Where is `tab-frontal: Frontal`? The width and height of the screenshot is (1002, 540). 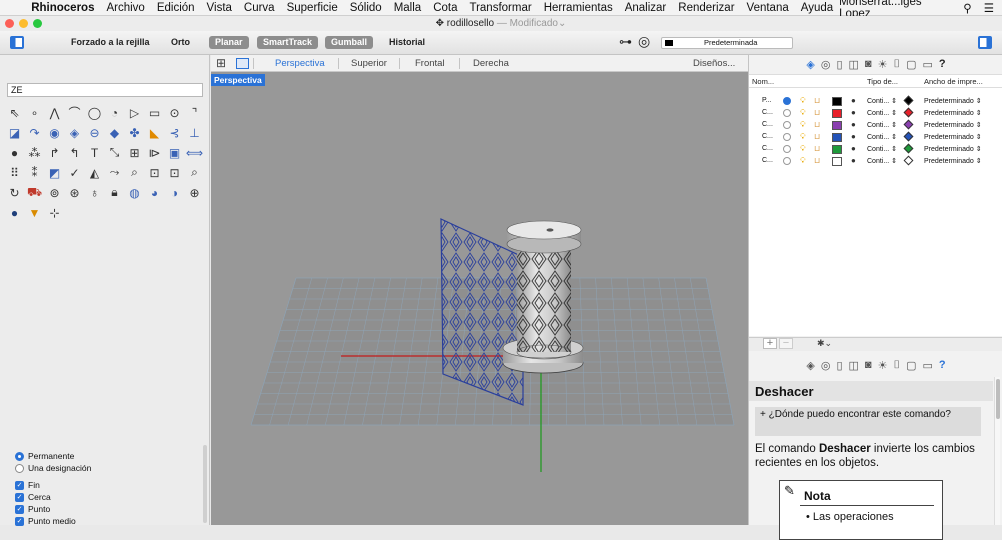 tab-frontal: Frontal is located at coordinates (430, 63).